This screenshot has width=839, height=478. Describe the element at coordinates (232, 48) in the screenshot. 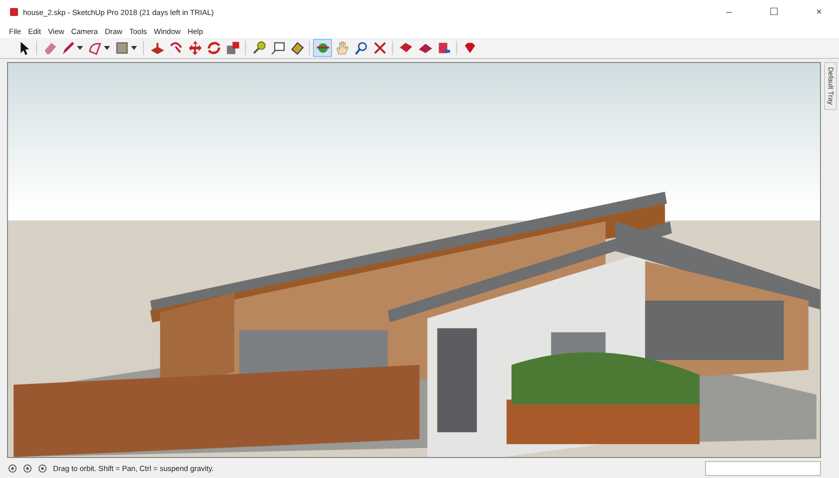

I see `scale-icon` at that location.